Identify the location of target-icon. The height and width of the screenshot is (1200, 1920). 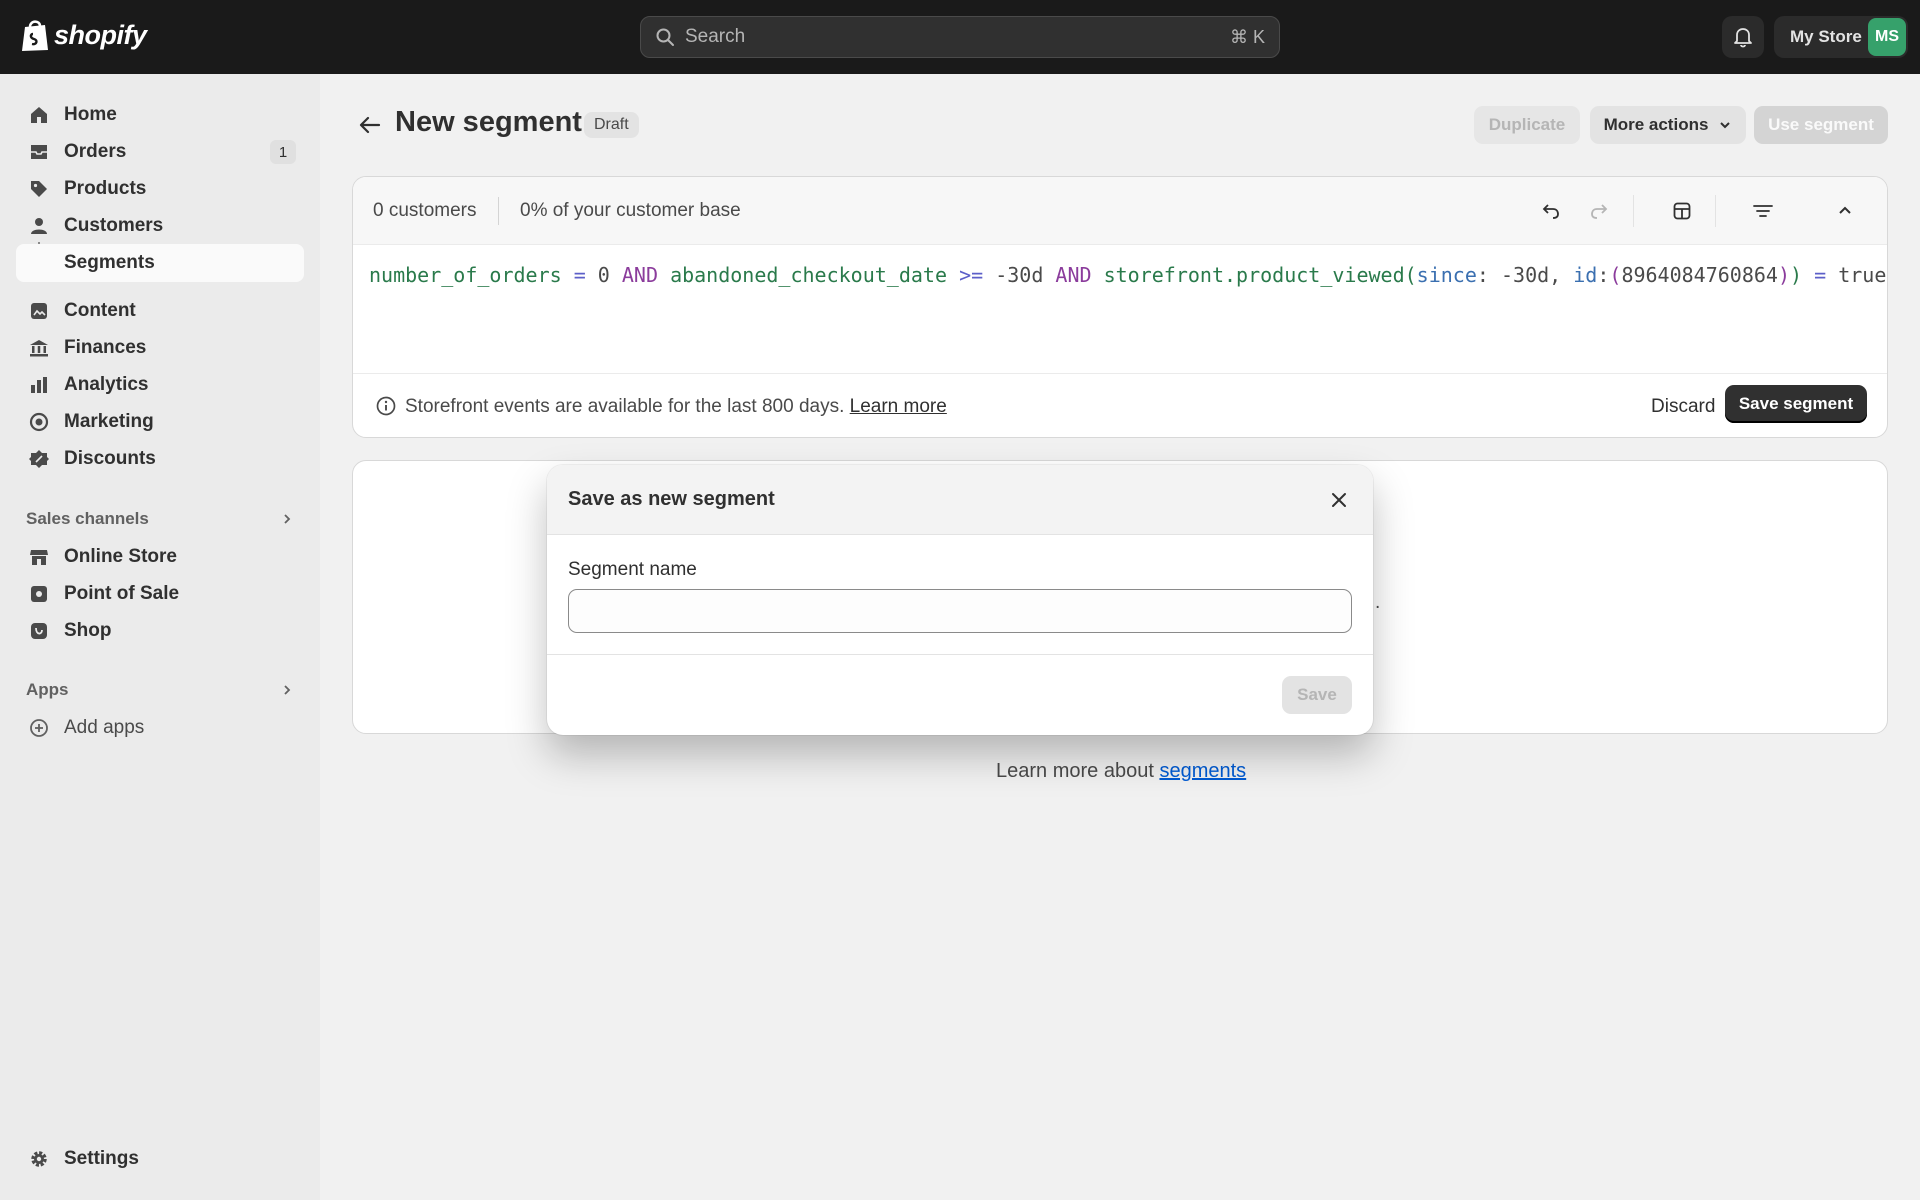
(39, 422).